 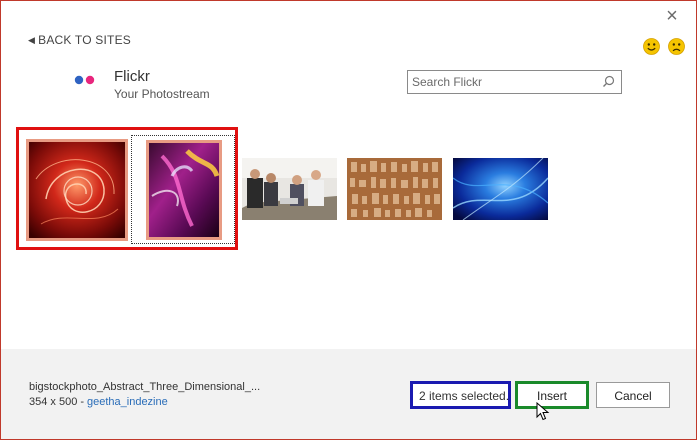 I want to click on business-meeting-image, so click(x=289, y=189).